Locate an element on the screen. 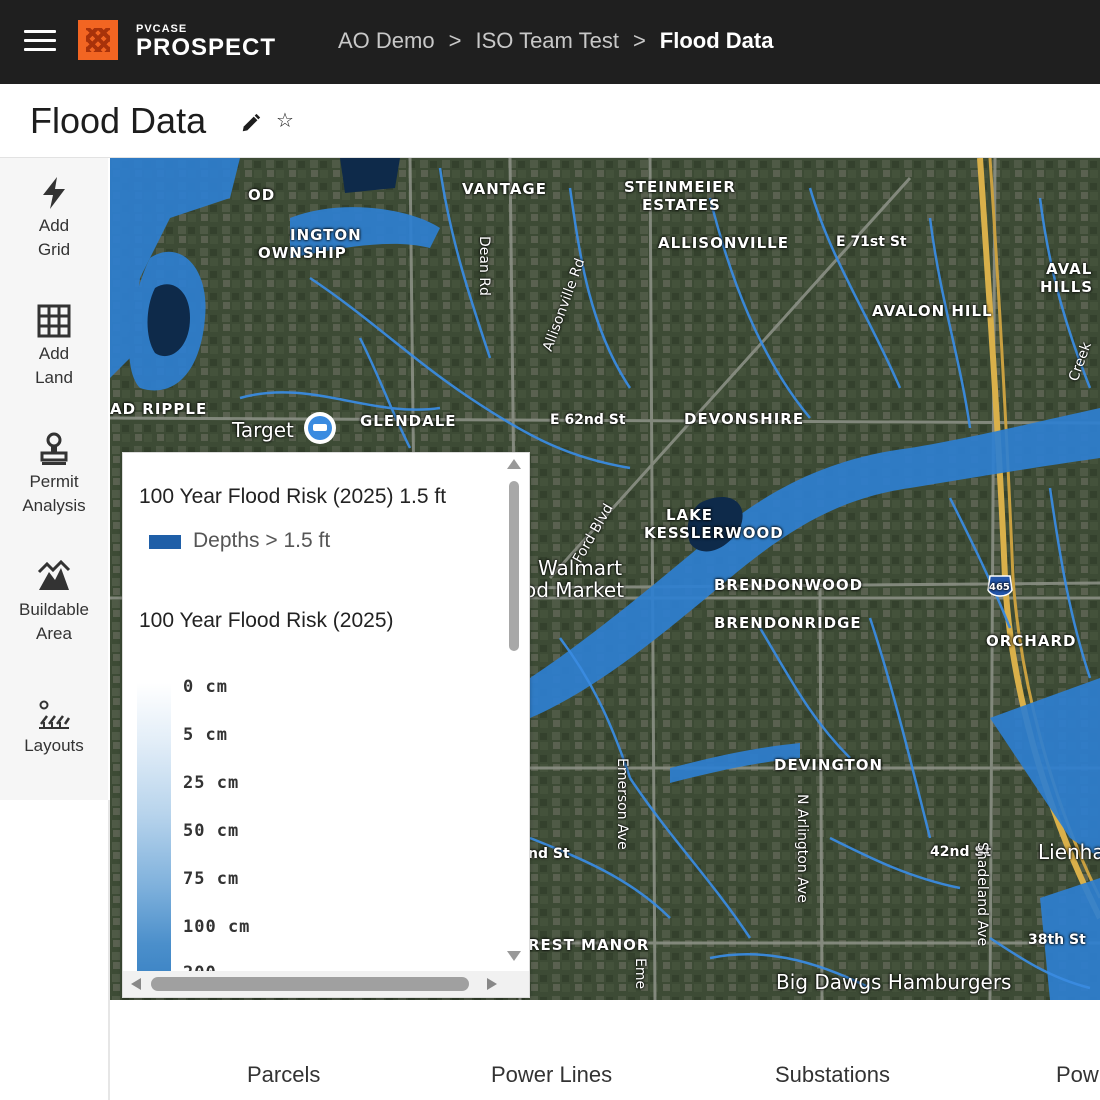 Image resolution: width=1100 pixels, height=1100 pixels. solar-panels-icon is located at coordinates (55, 714).